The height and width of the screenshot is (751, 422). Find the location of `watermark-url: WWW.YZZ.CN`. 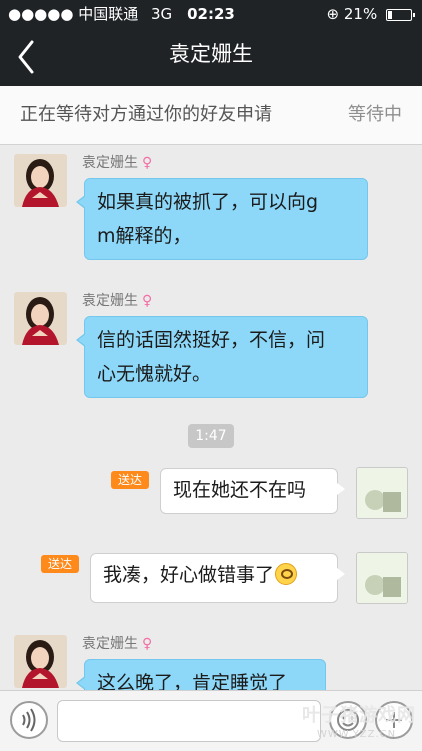

watermark-url: WWW.YZZ.CN is located at coordinates (357, 734).